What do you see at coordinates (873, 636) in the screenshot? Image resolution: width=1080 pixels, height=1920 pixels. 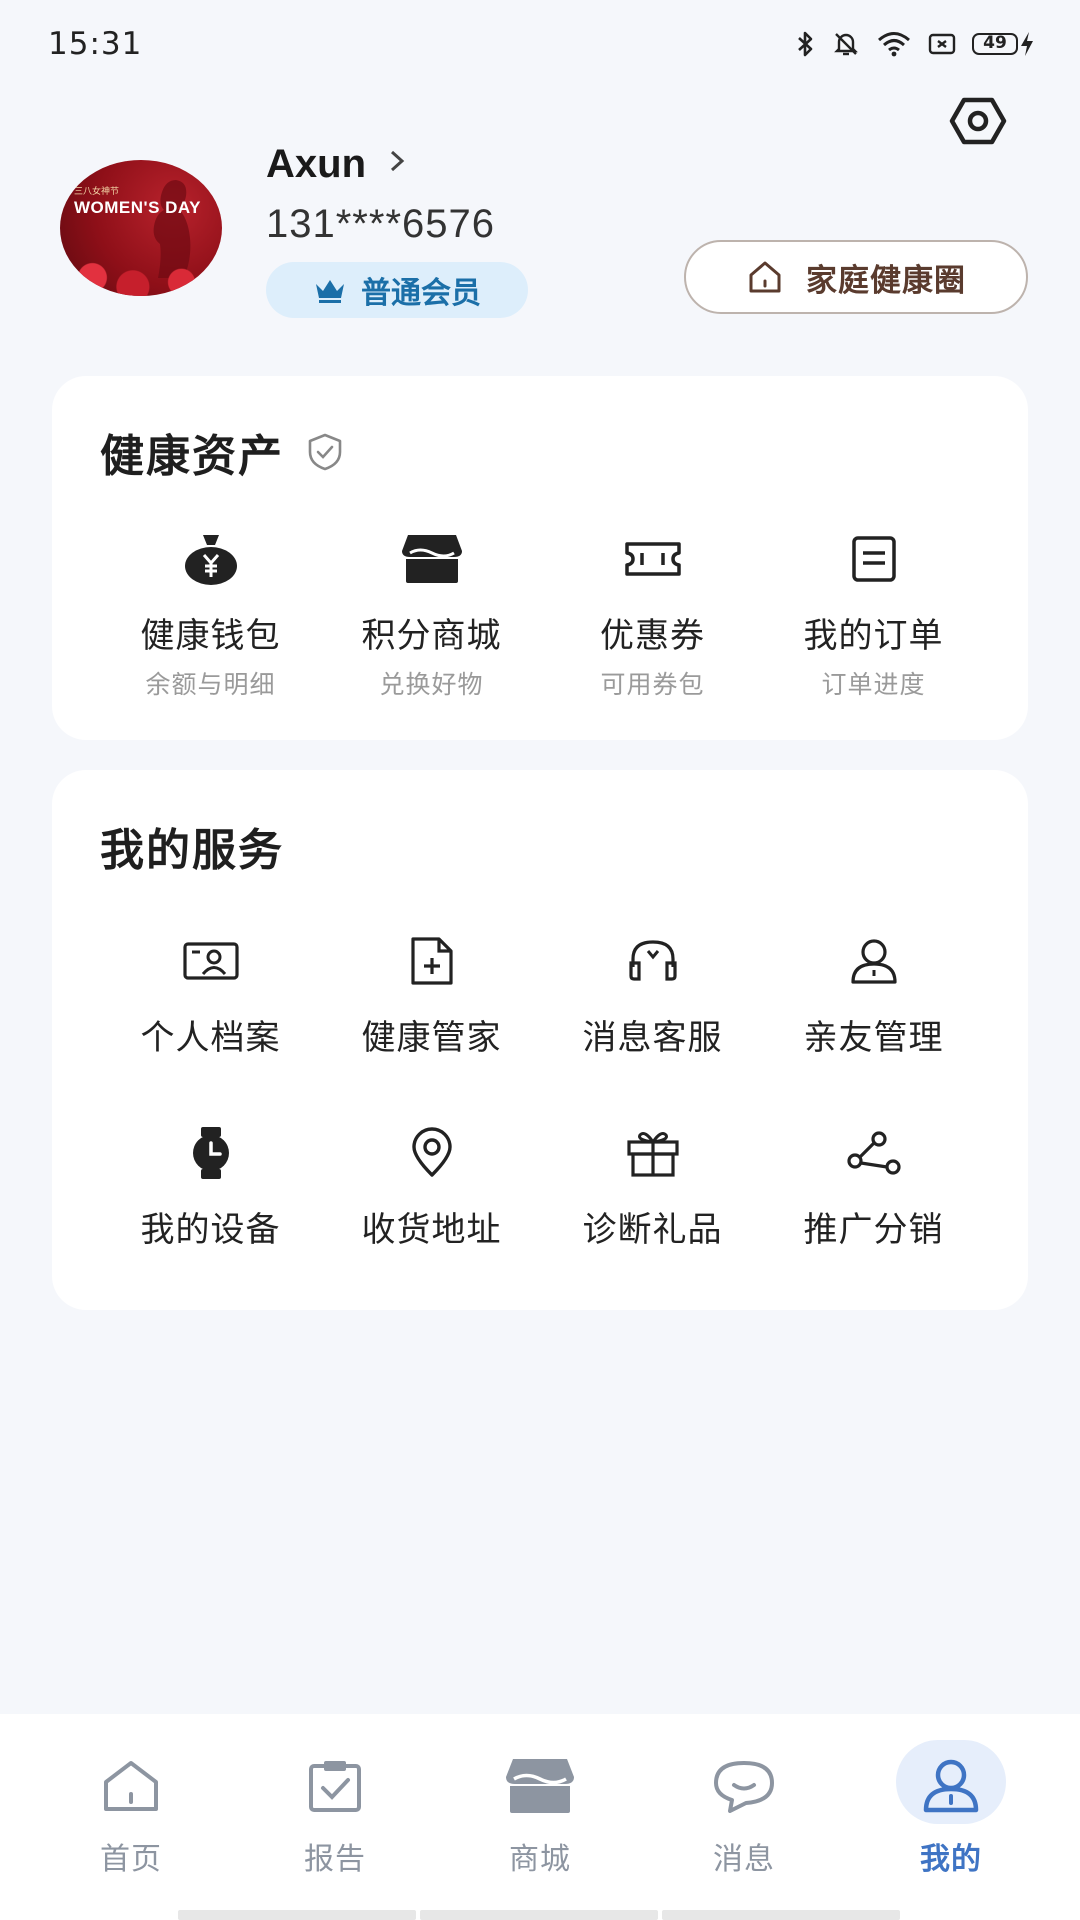 I see `asset-label: 我的订单` at bounding box center [873, 636].